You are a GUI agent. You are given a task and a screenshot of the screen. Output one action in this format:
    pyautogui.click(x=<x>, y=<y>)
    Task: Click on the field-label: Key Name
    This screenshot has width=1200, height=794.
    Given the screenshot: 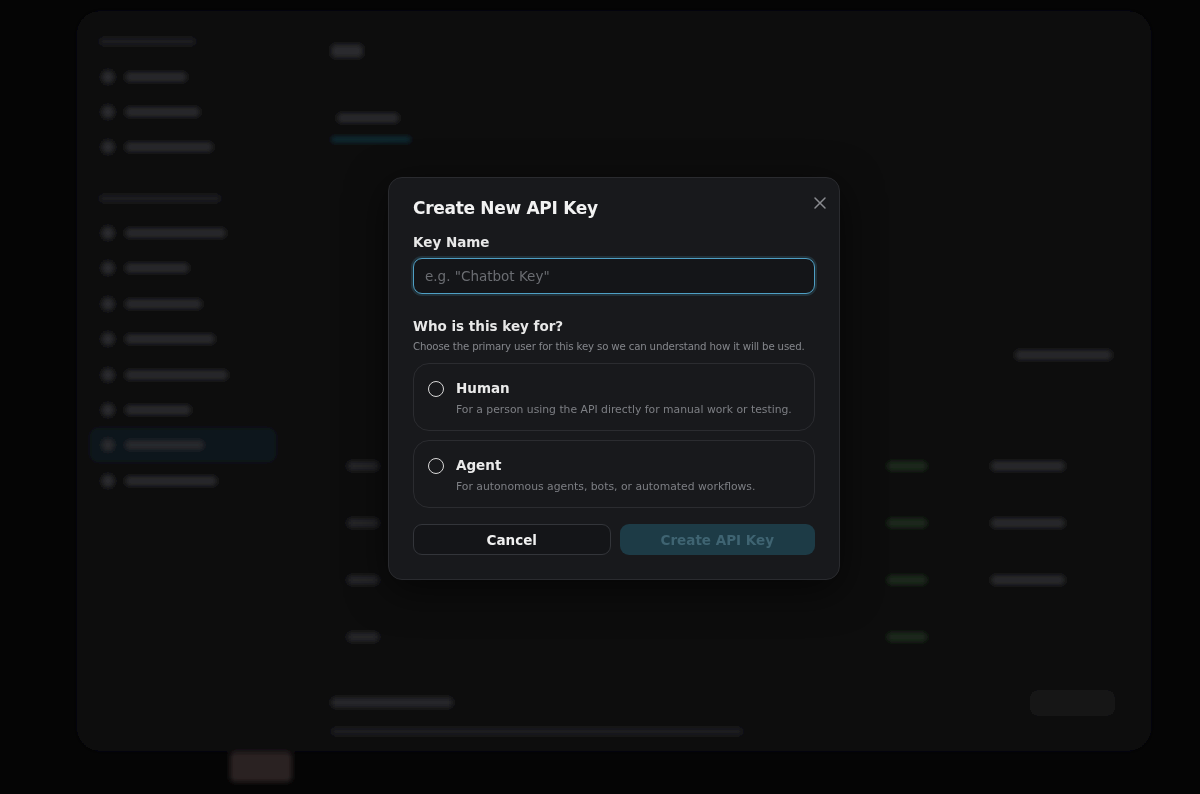 What is the action you would take?
    pyautogui.click(x=452, y=242)
    